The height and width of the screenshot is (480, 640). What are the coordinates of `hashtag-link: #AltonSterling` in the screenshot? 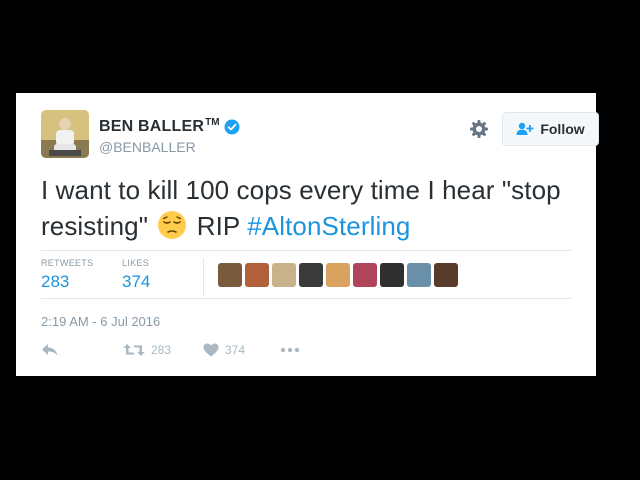 It's located at (328, 226).